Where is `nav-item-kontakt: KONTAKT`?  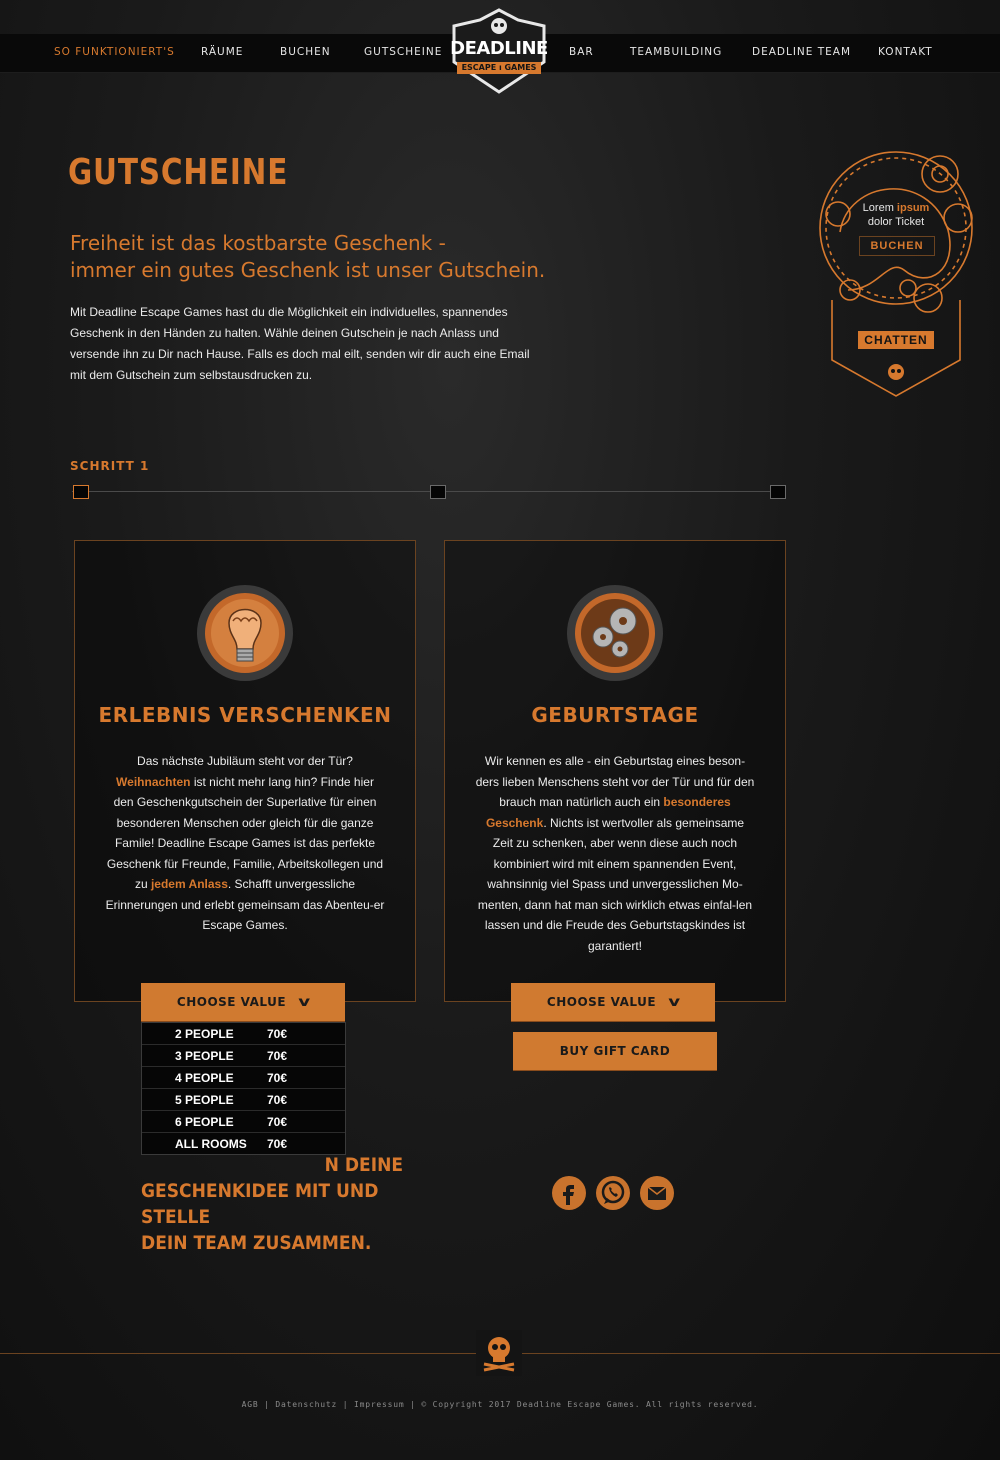
nav-item-kontakt: KONTAKT is located at coordinates (905, 52).